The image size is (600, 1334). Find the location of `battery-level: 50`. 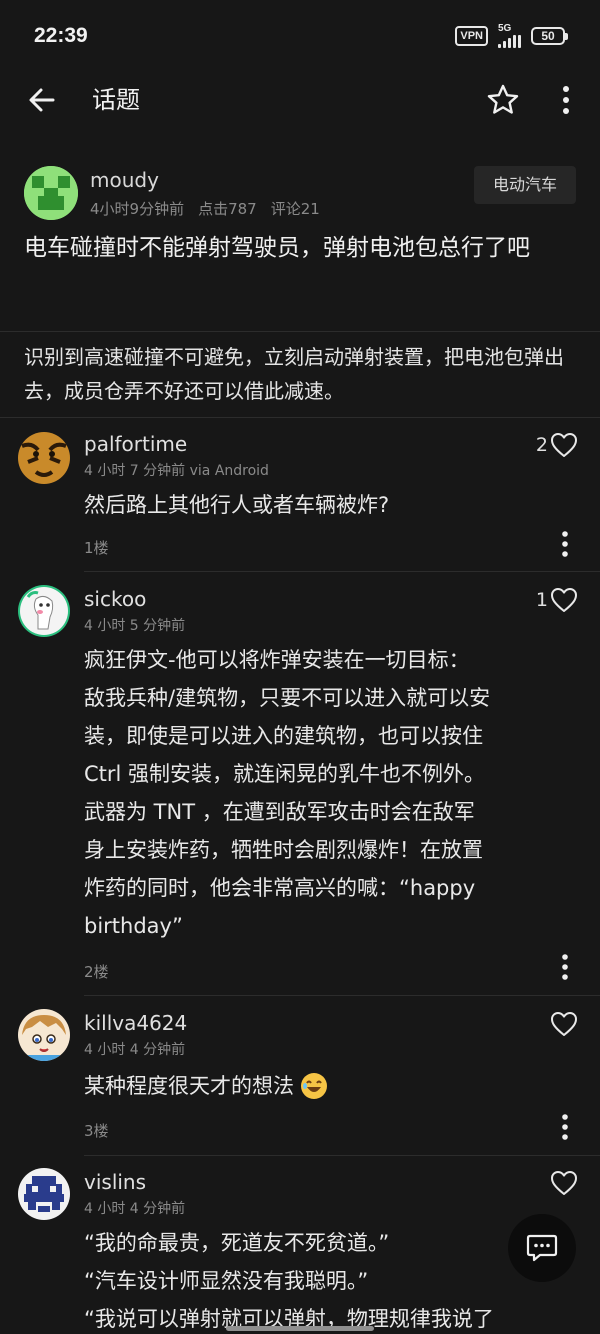

battery-level: 50 is located at coordinates (548, 36).